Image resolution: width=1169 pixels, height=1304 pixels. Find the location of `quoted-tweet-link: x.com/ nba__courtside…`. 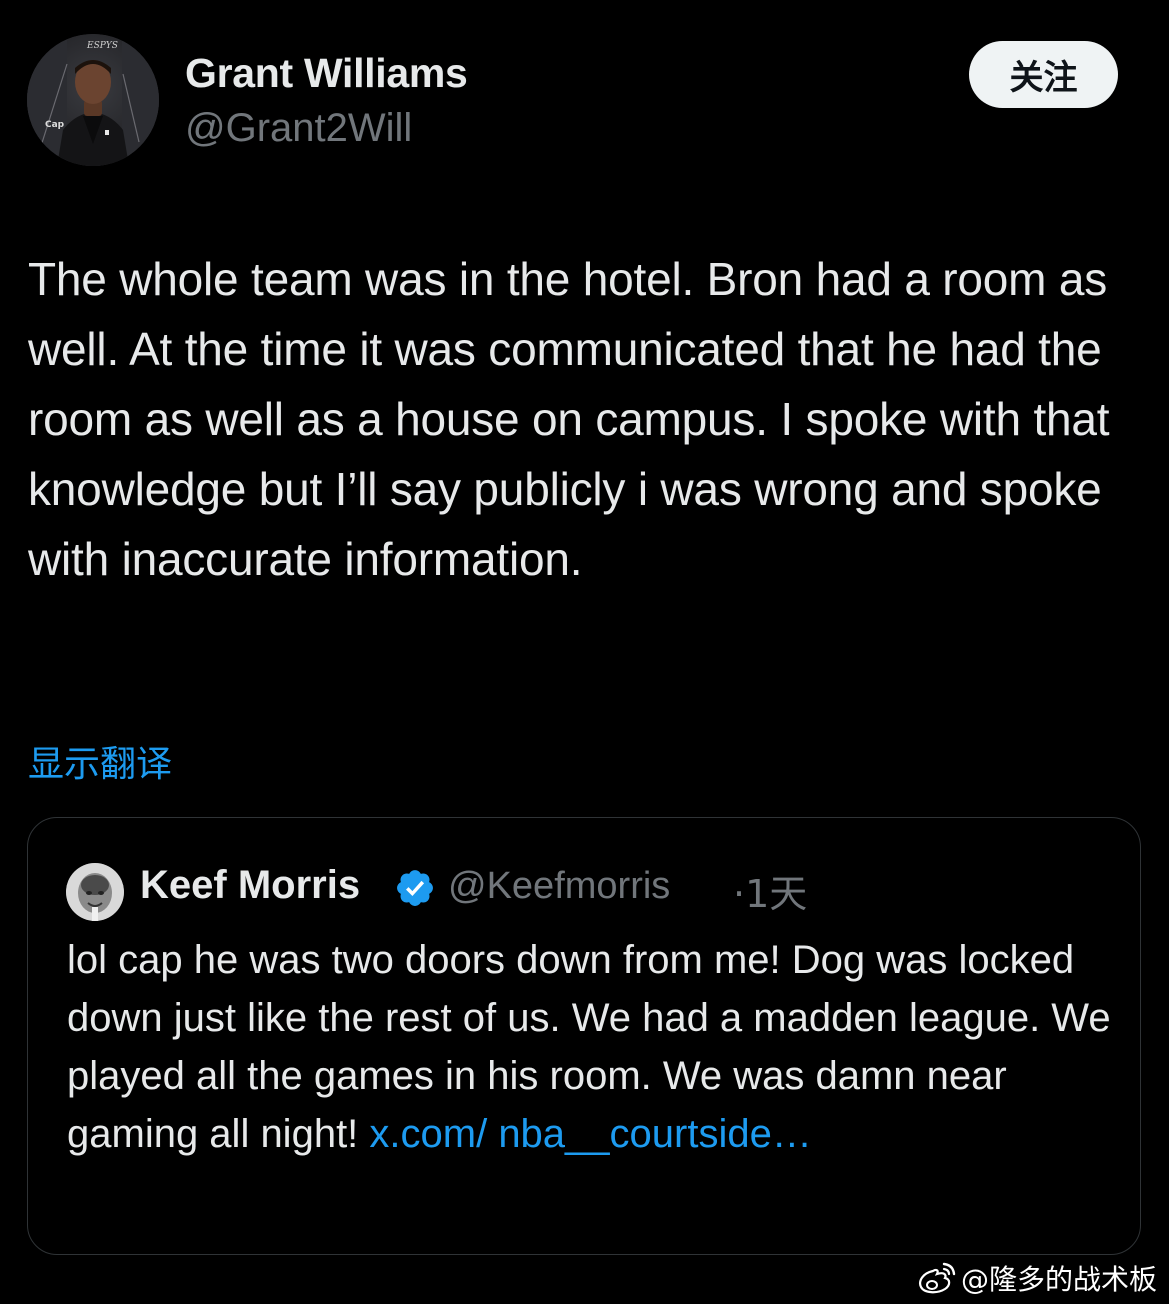

quoted-tweet-link: x.com/ nba__courtside… is located at coordinates (590, 1134).